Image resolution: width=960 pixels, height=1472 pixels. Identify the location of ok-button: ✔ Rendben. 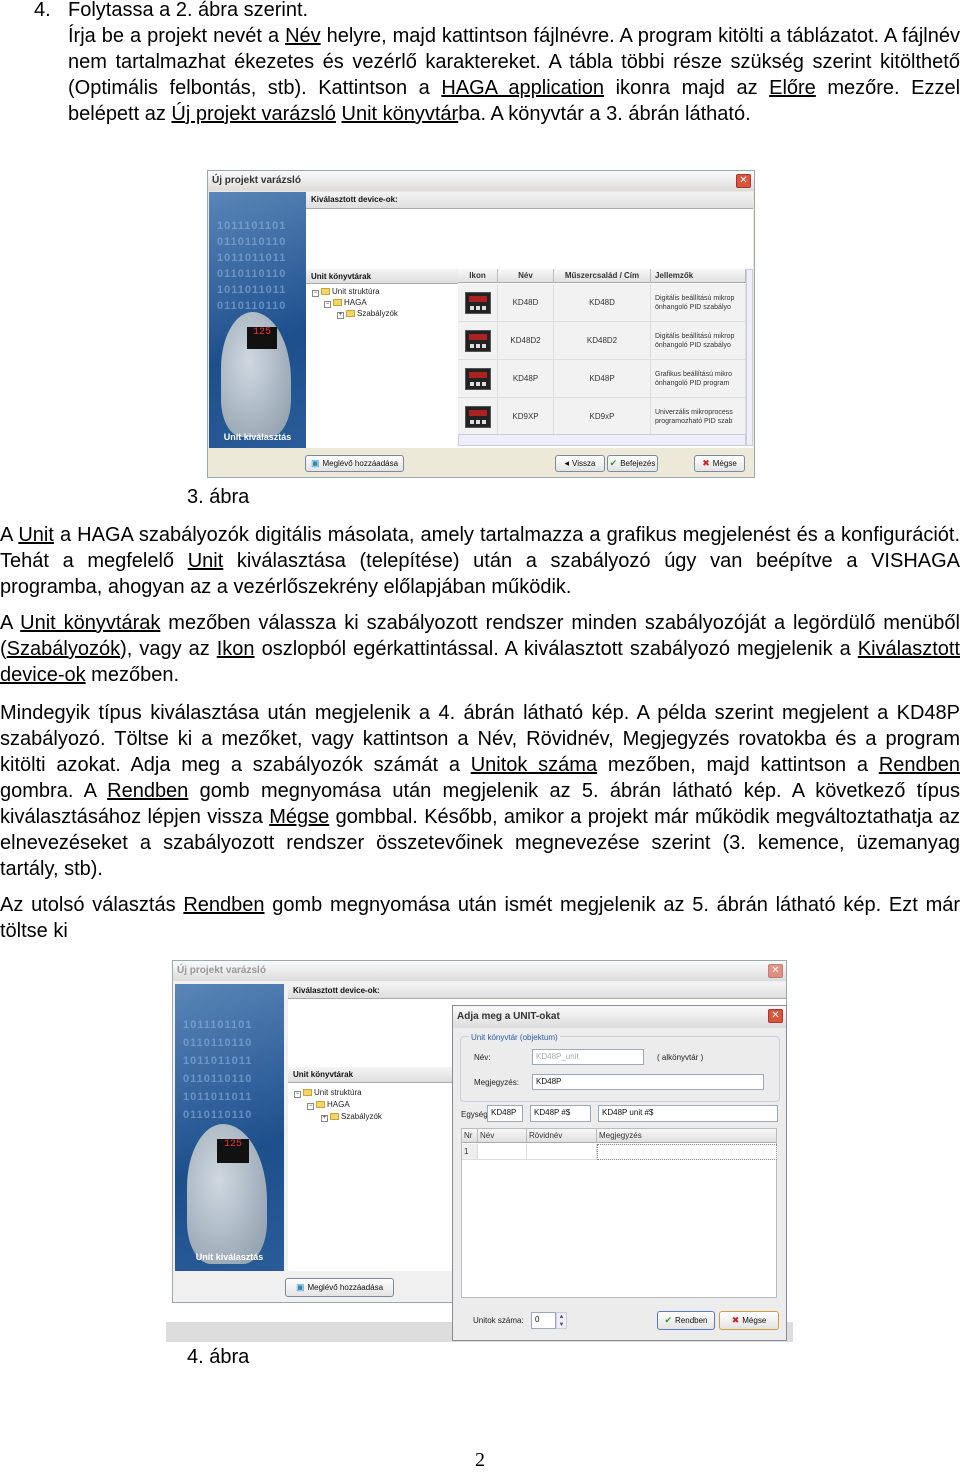
(686, 1320).